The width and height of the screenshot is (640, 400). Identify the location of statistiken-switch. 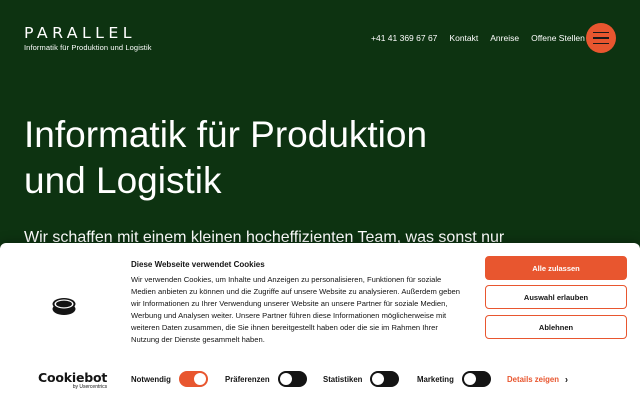
(385, 379).